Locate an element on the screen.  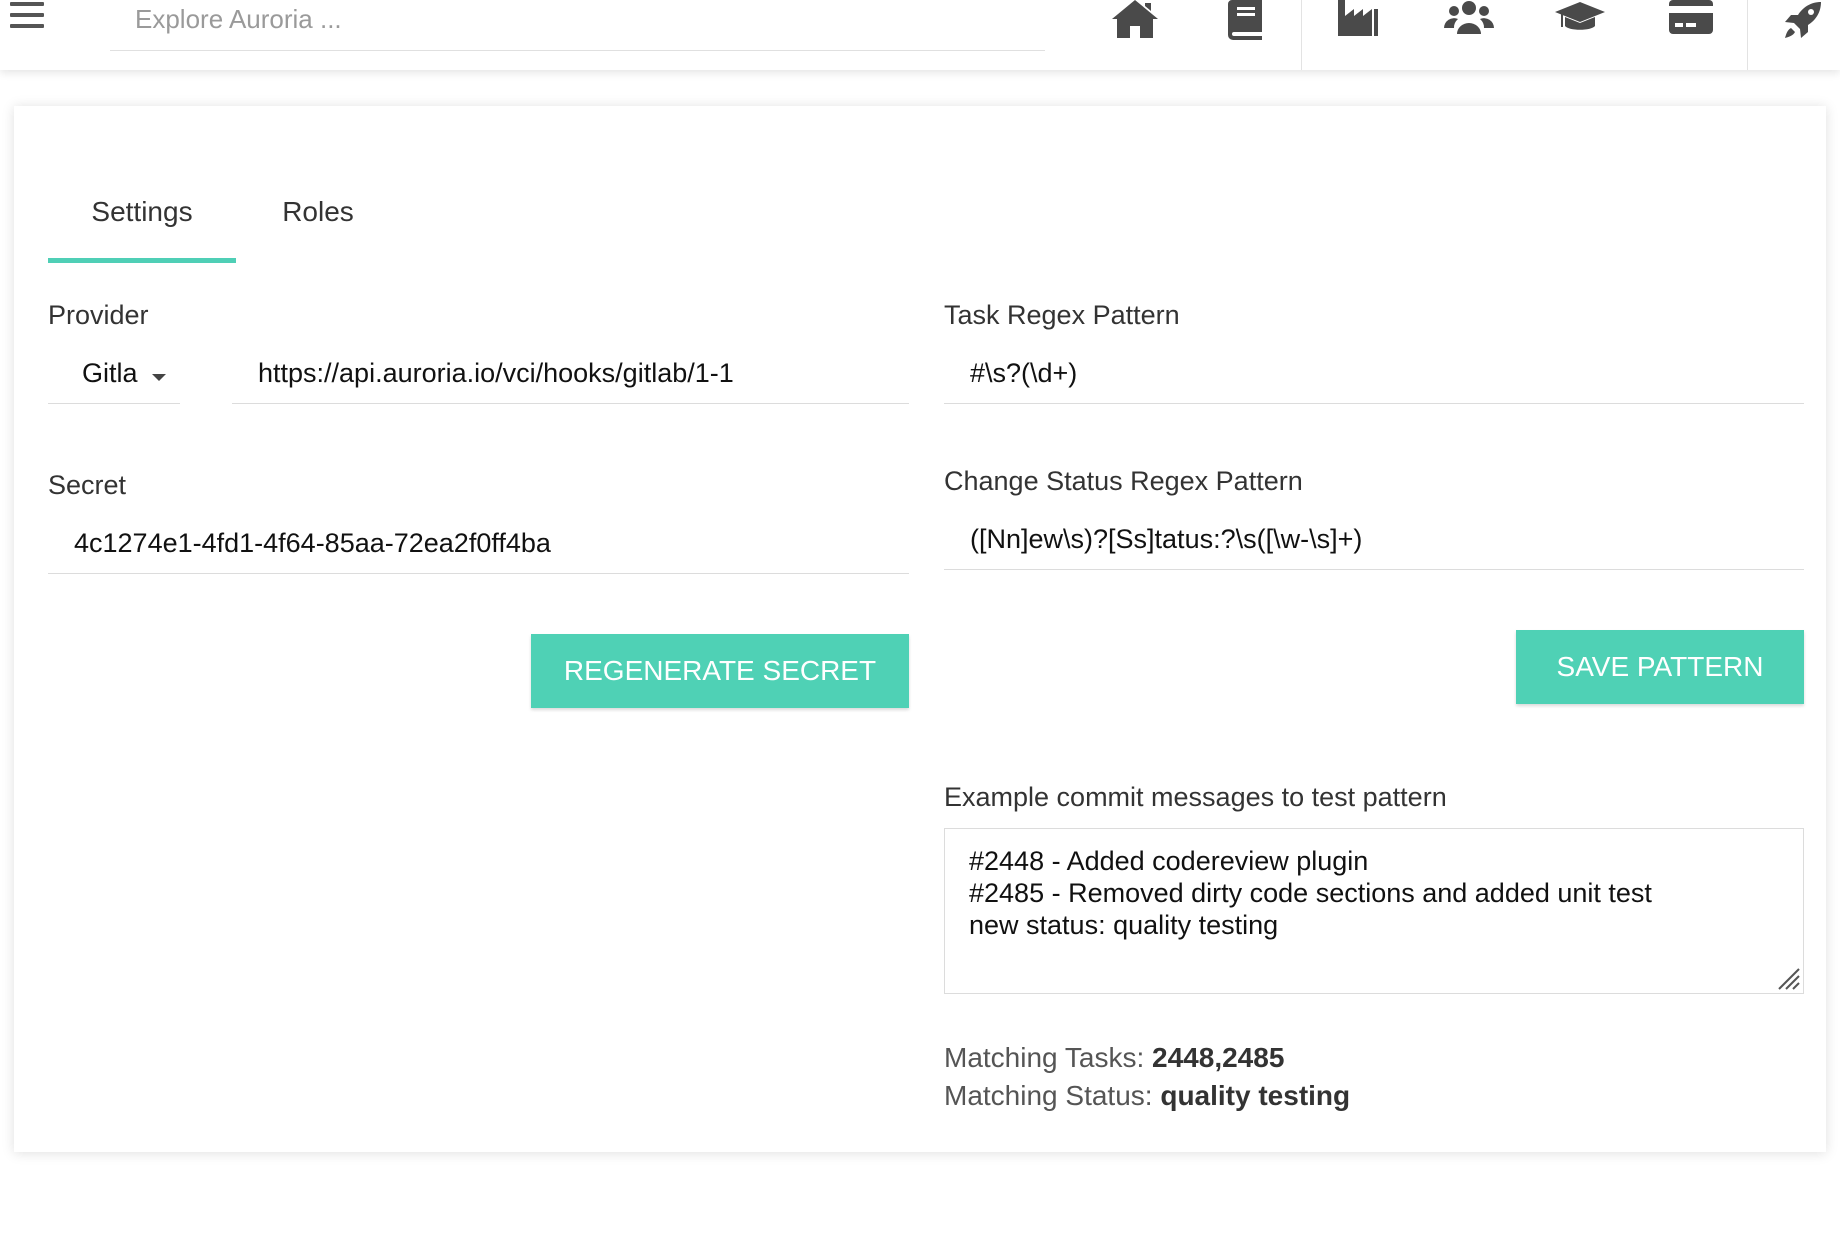
credit-card-icon is located at coordinates (1691, 24).